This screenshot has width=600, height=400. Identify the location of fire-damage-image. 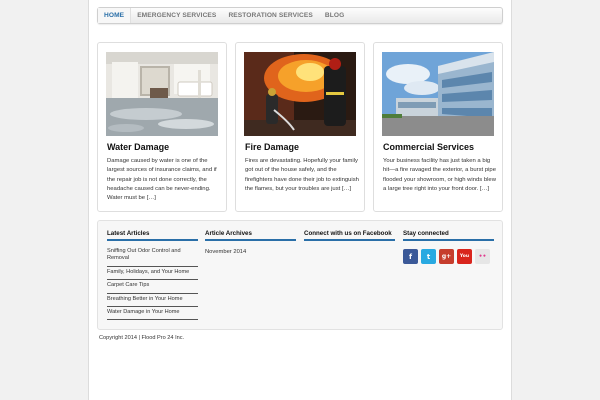
(300, 94).